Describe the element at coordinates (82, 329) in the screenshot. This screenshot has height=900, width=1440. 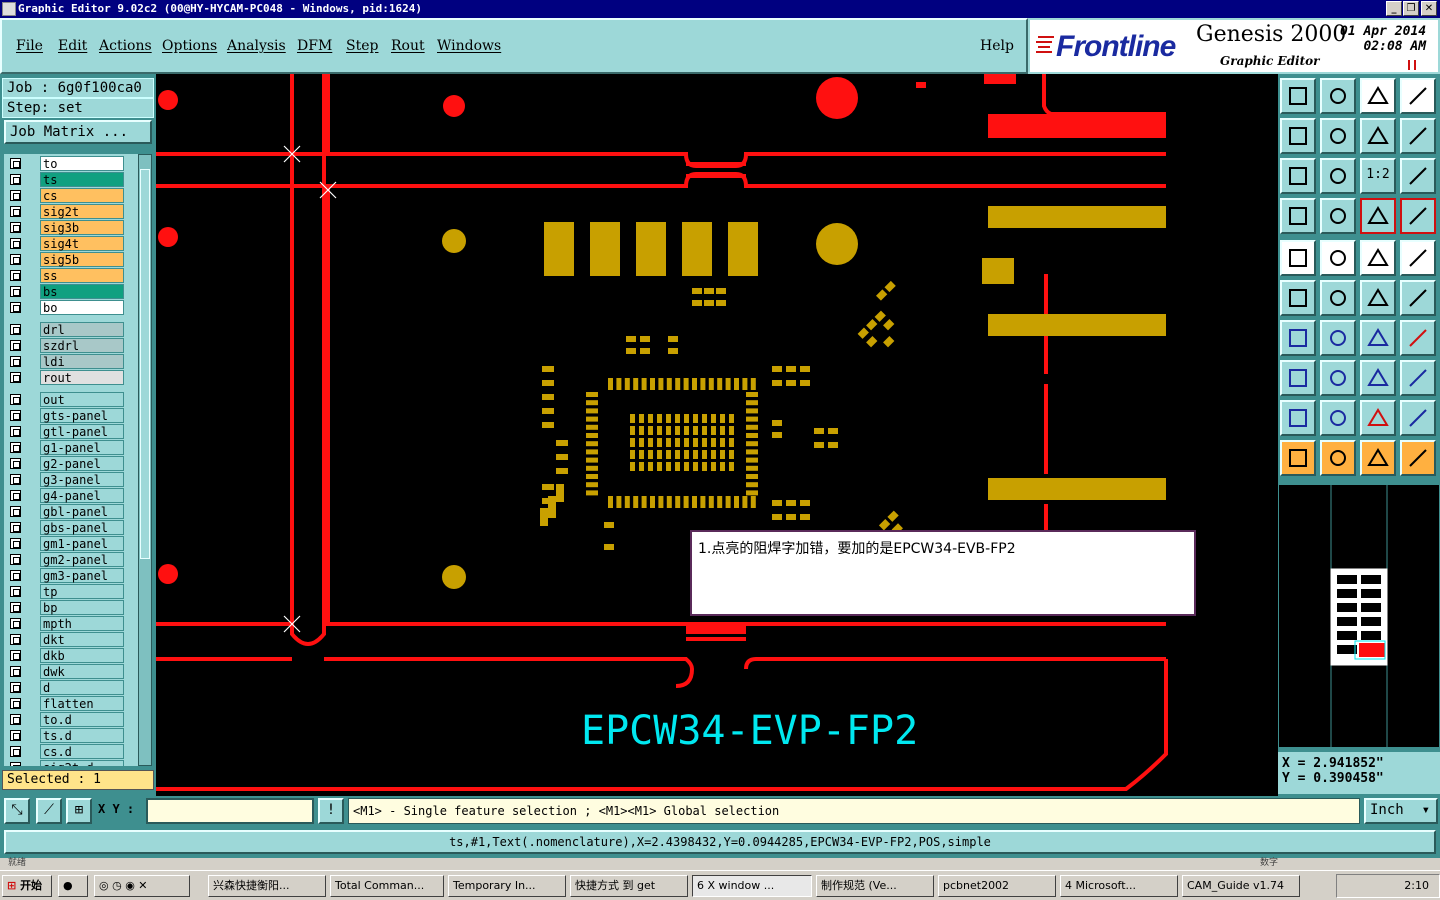
I see `layer-name: drl` at that location.